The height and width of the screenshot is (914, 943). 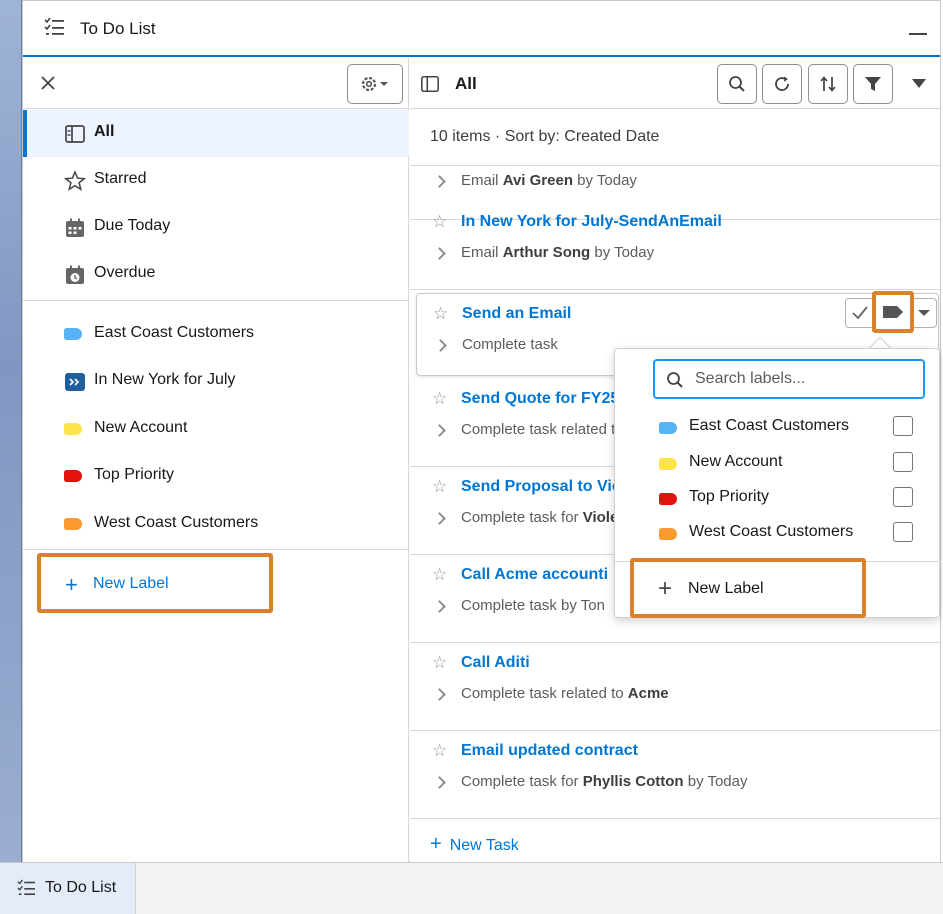 I want to click on task-title: Call Acme accounti, so click(x=534, y=575).